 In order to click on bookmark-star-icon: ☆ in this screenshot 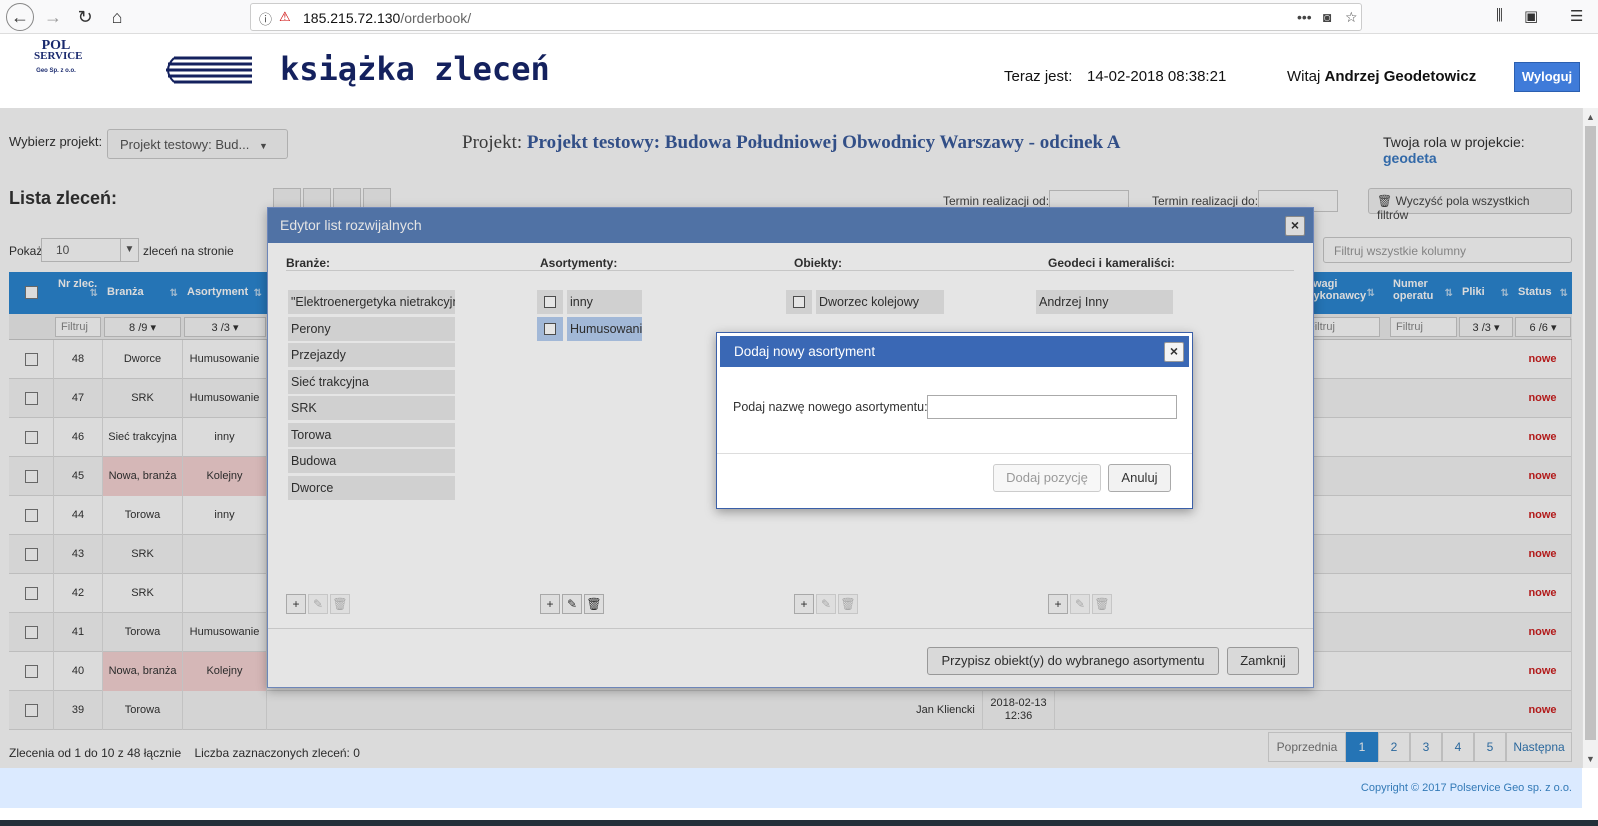, I will do `click(1351, 17)`.